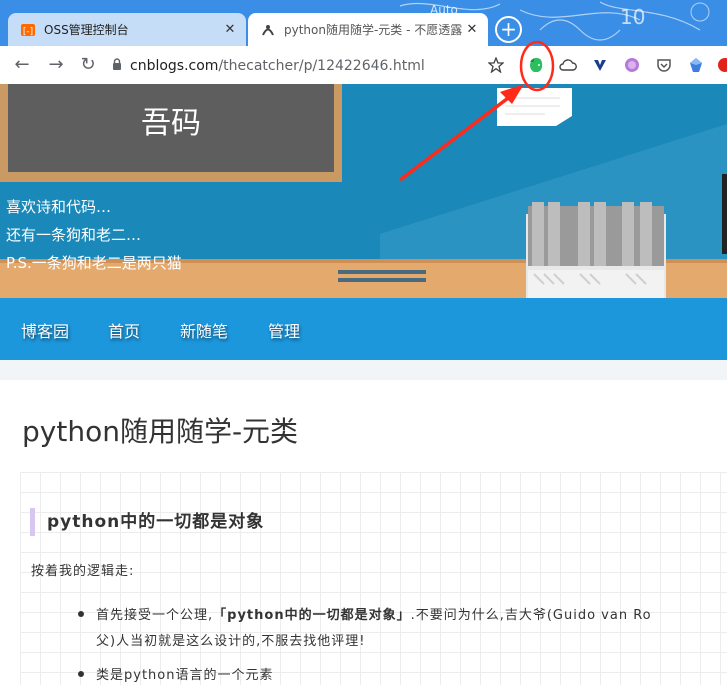 The width and height of the screenshot is (727, 685). What do you see at coordinates (124, 330) in the screenshot?
I see `nav-link-home: 首页` at bounding box center [124, 330].